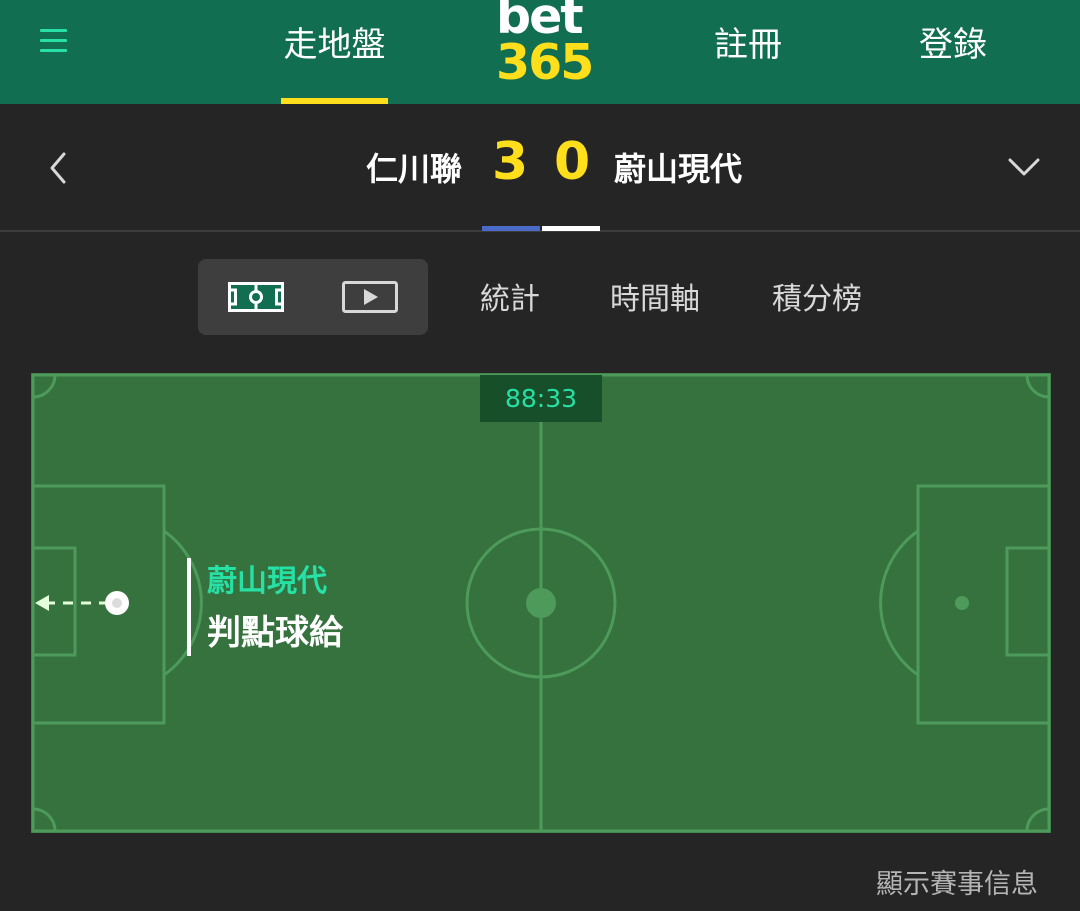  What do you see at coordinates (511, 228) in the screenshot?
I see `home-kit-color-bar` at bounding box center [511, 228].